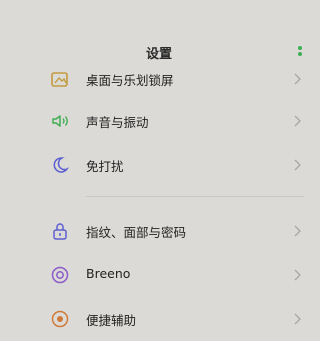 The height and width of the screenshot is (341, 320). What do you see at coordinates (159, 275) in the screenshot?
I see `settings-item-breeno: Breeno` at bounding box center [159, 275].